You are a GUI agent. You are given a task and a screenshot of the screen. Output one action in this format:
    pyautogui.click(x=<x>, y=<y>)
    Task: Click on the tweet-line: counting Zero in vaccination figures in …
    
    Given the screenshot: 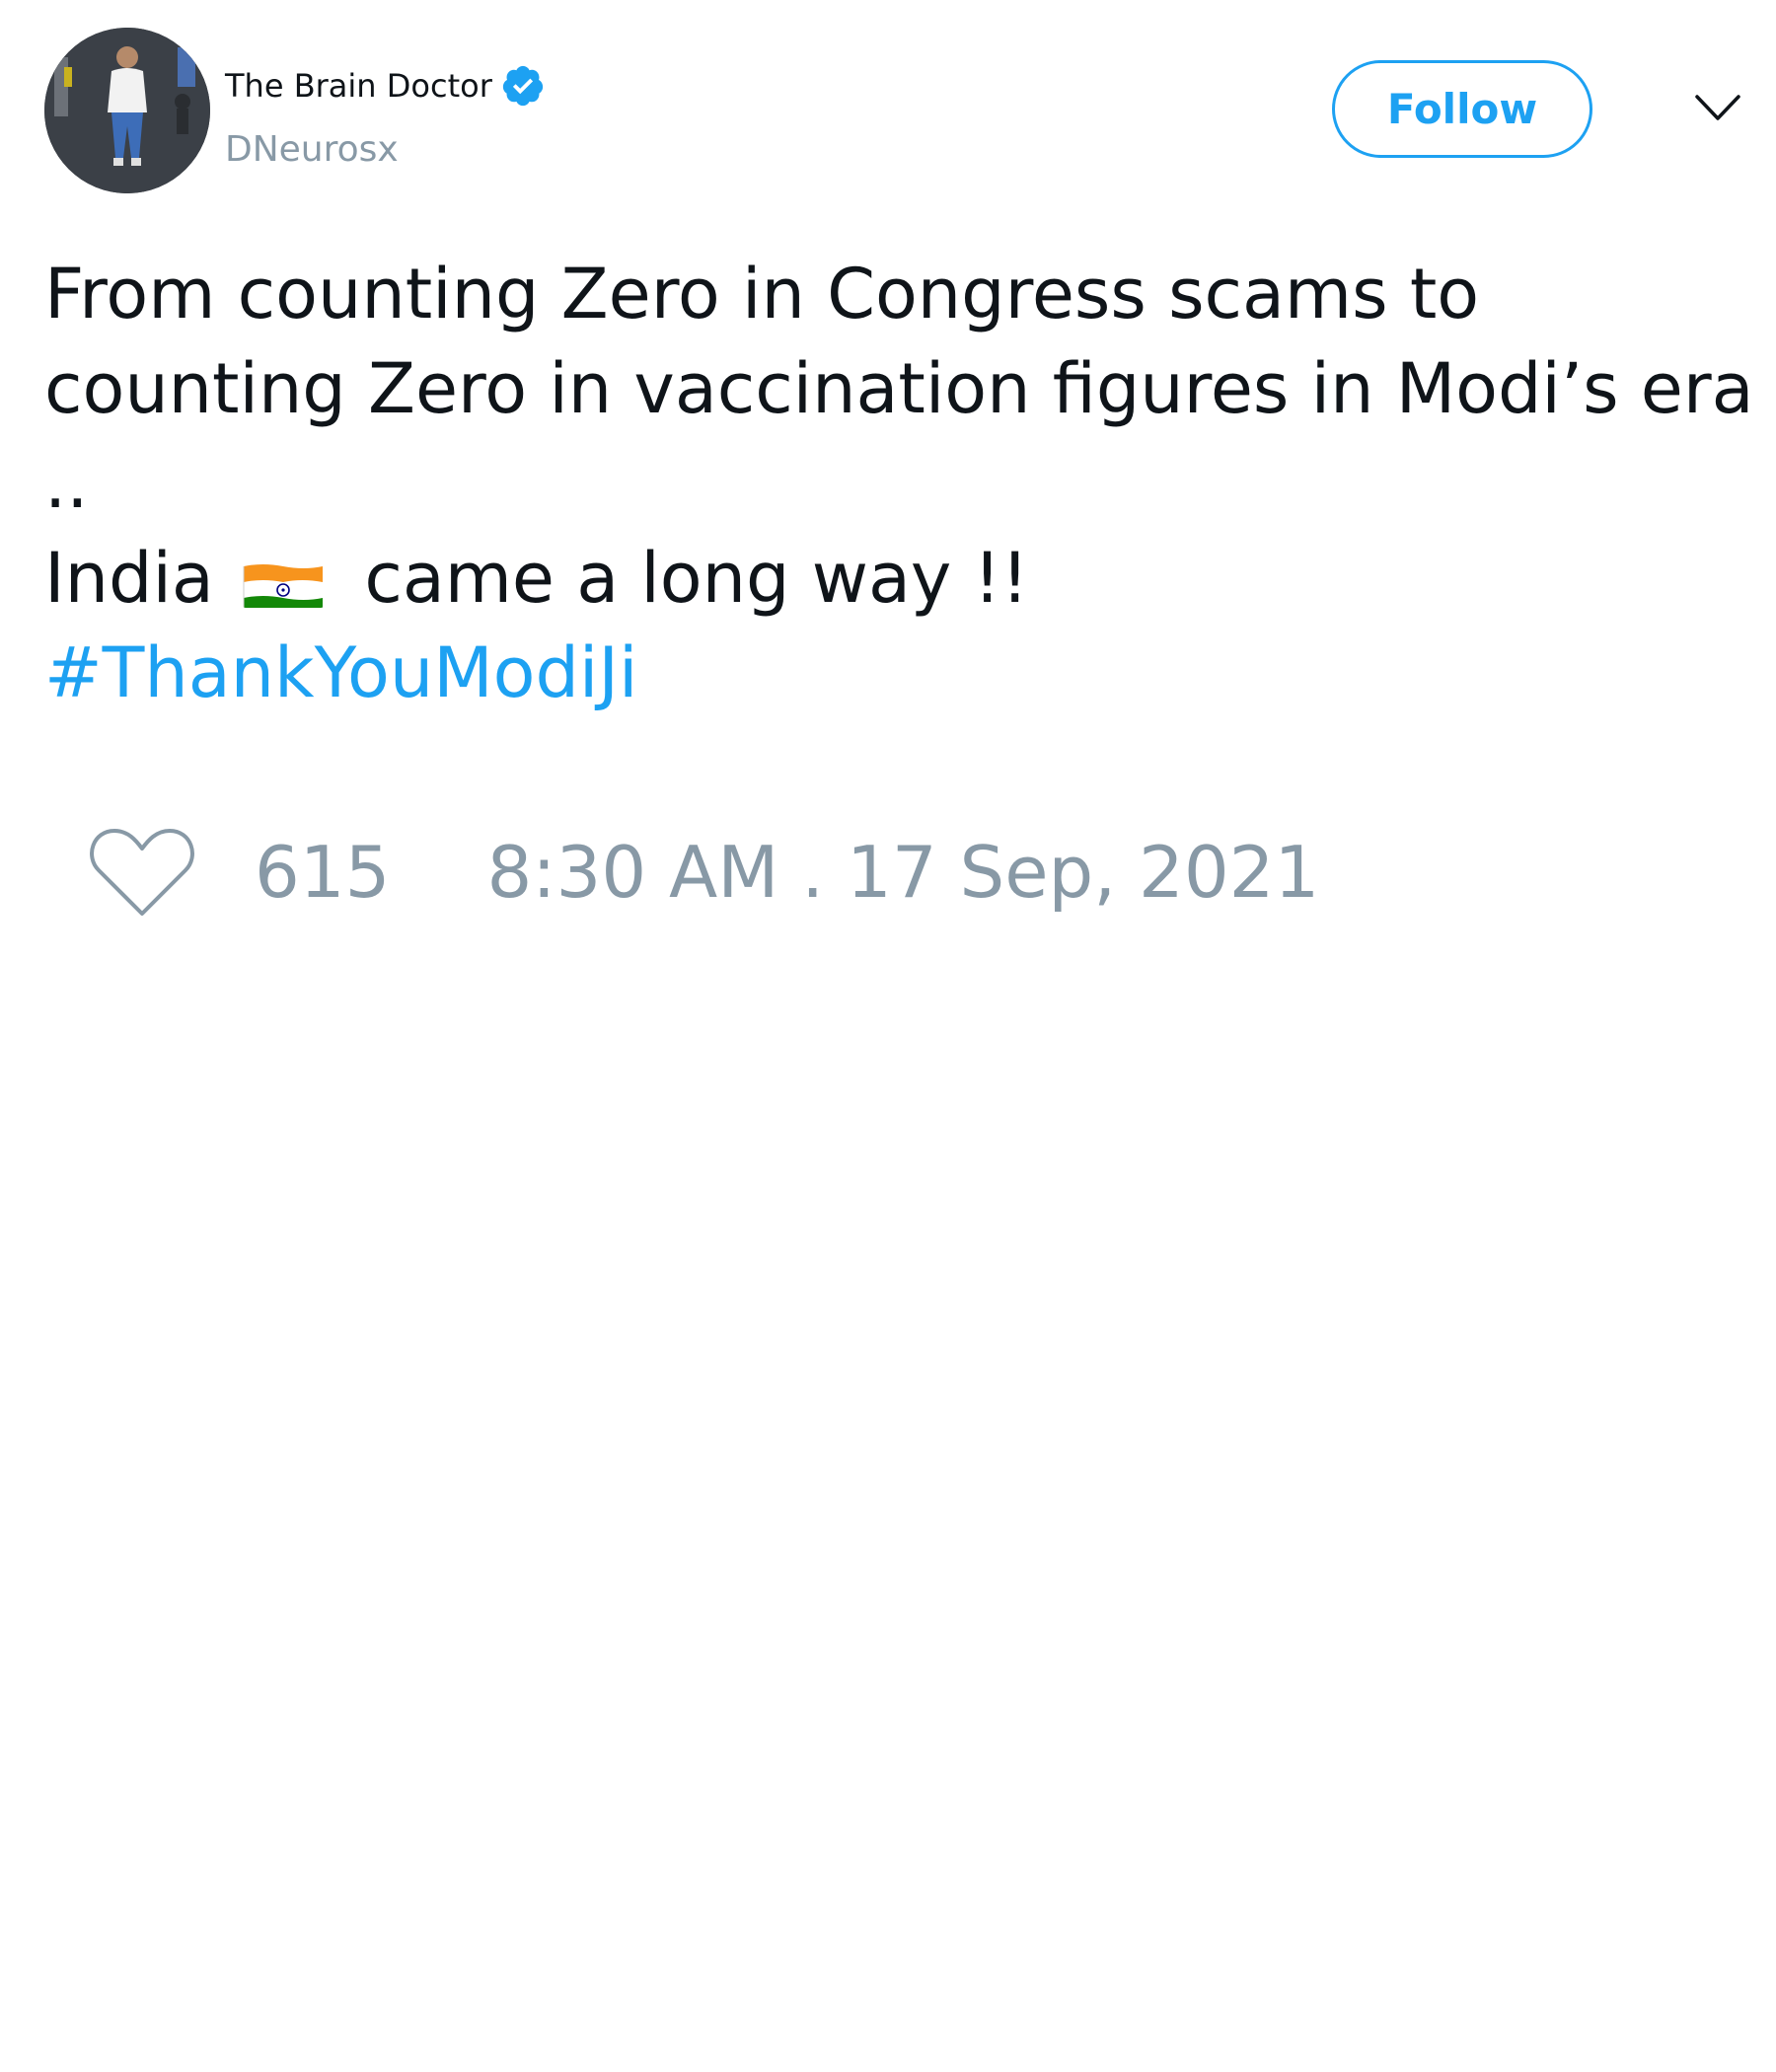 What is the action you would take?
    pyautogui.click(x=899, y=389)
    